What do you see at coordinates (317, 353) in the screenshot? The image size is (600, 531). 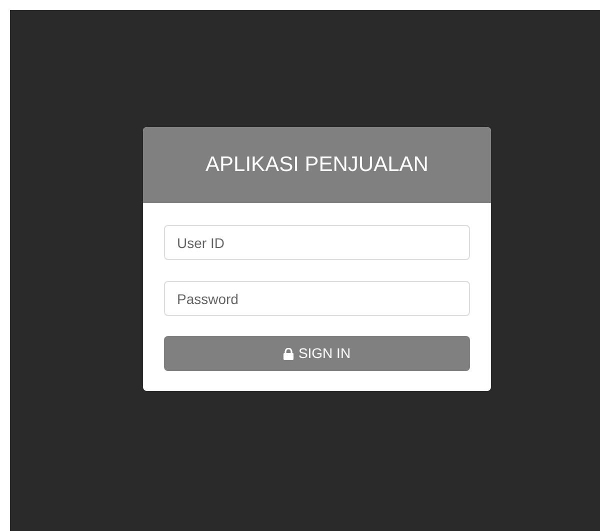 I see `sign-in-button: SIGN IN` at bounding box center [317, 353].